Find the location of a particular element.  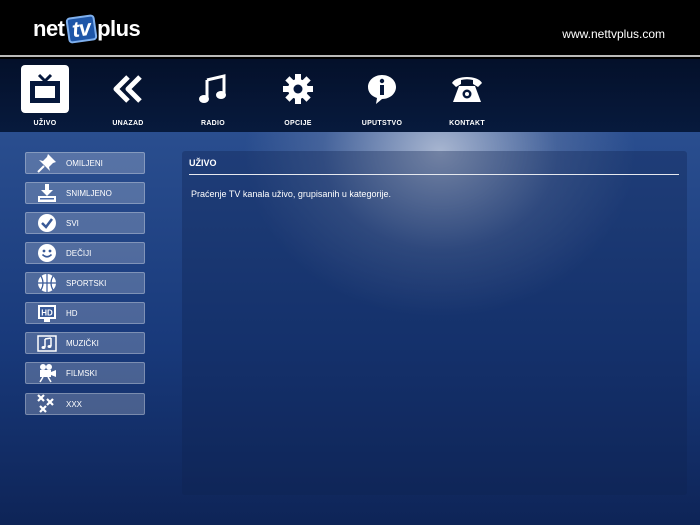

info-bubble-icon is located at coordinates (382, 89).